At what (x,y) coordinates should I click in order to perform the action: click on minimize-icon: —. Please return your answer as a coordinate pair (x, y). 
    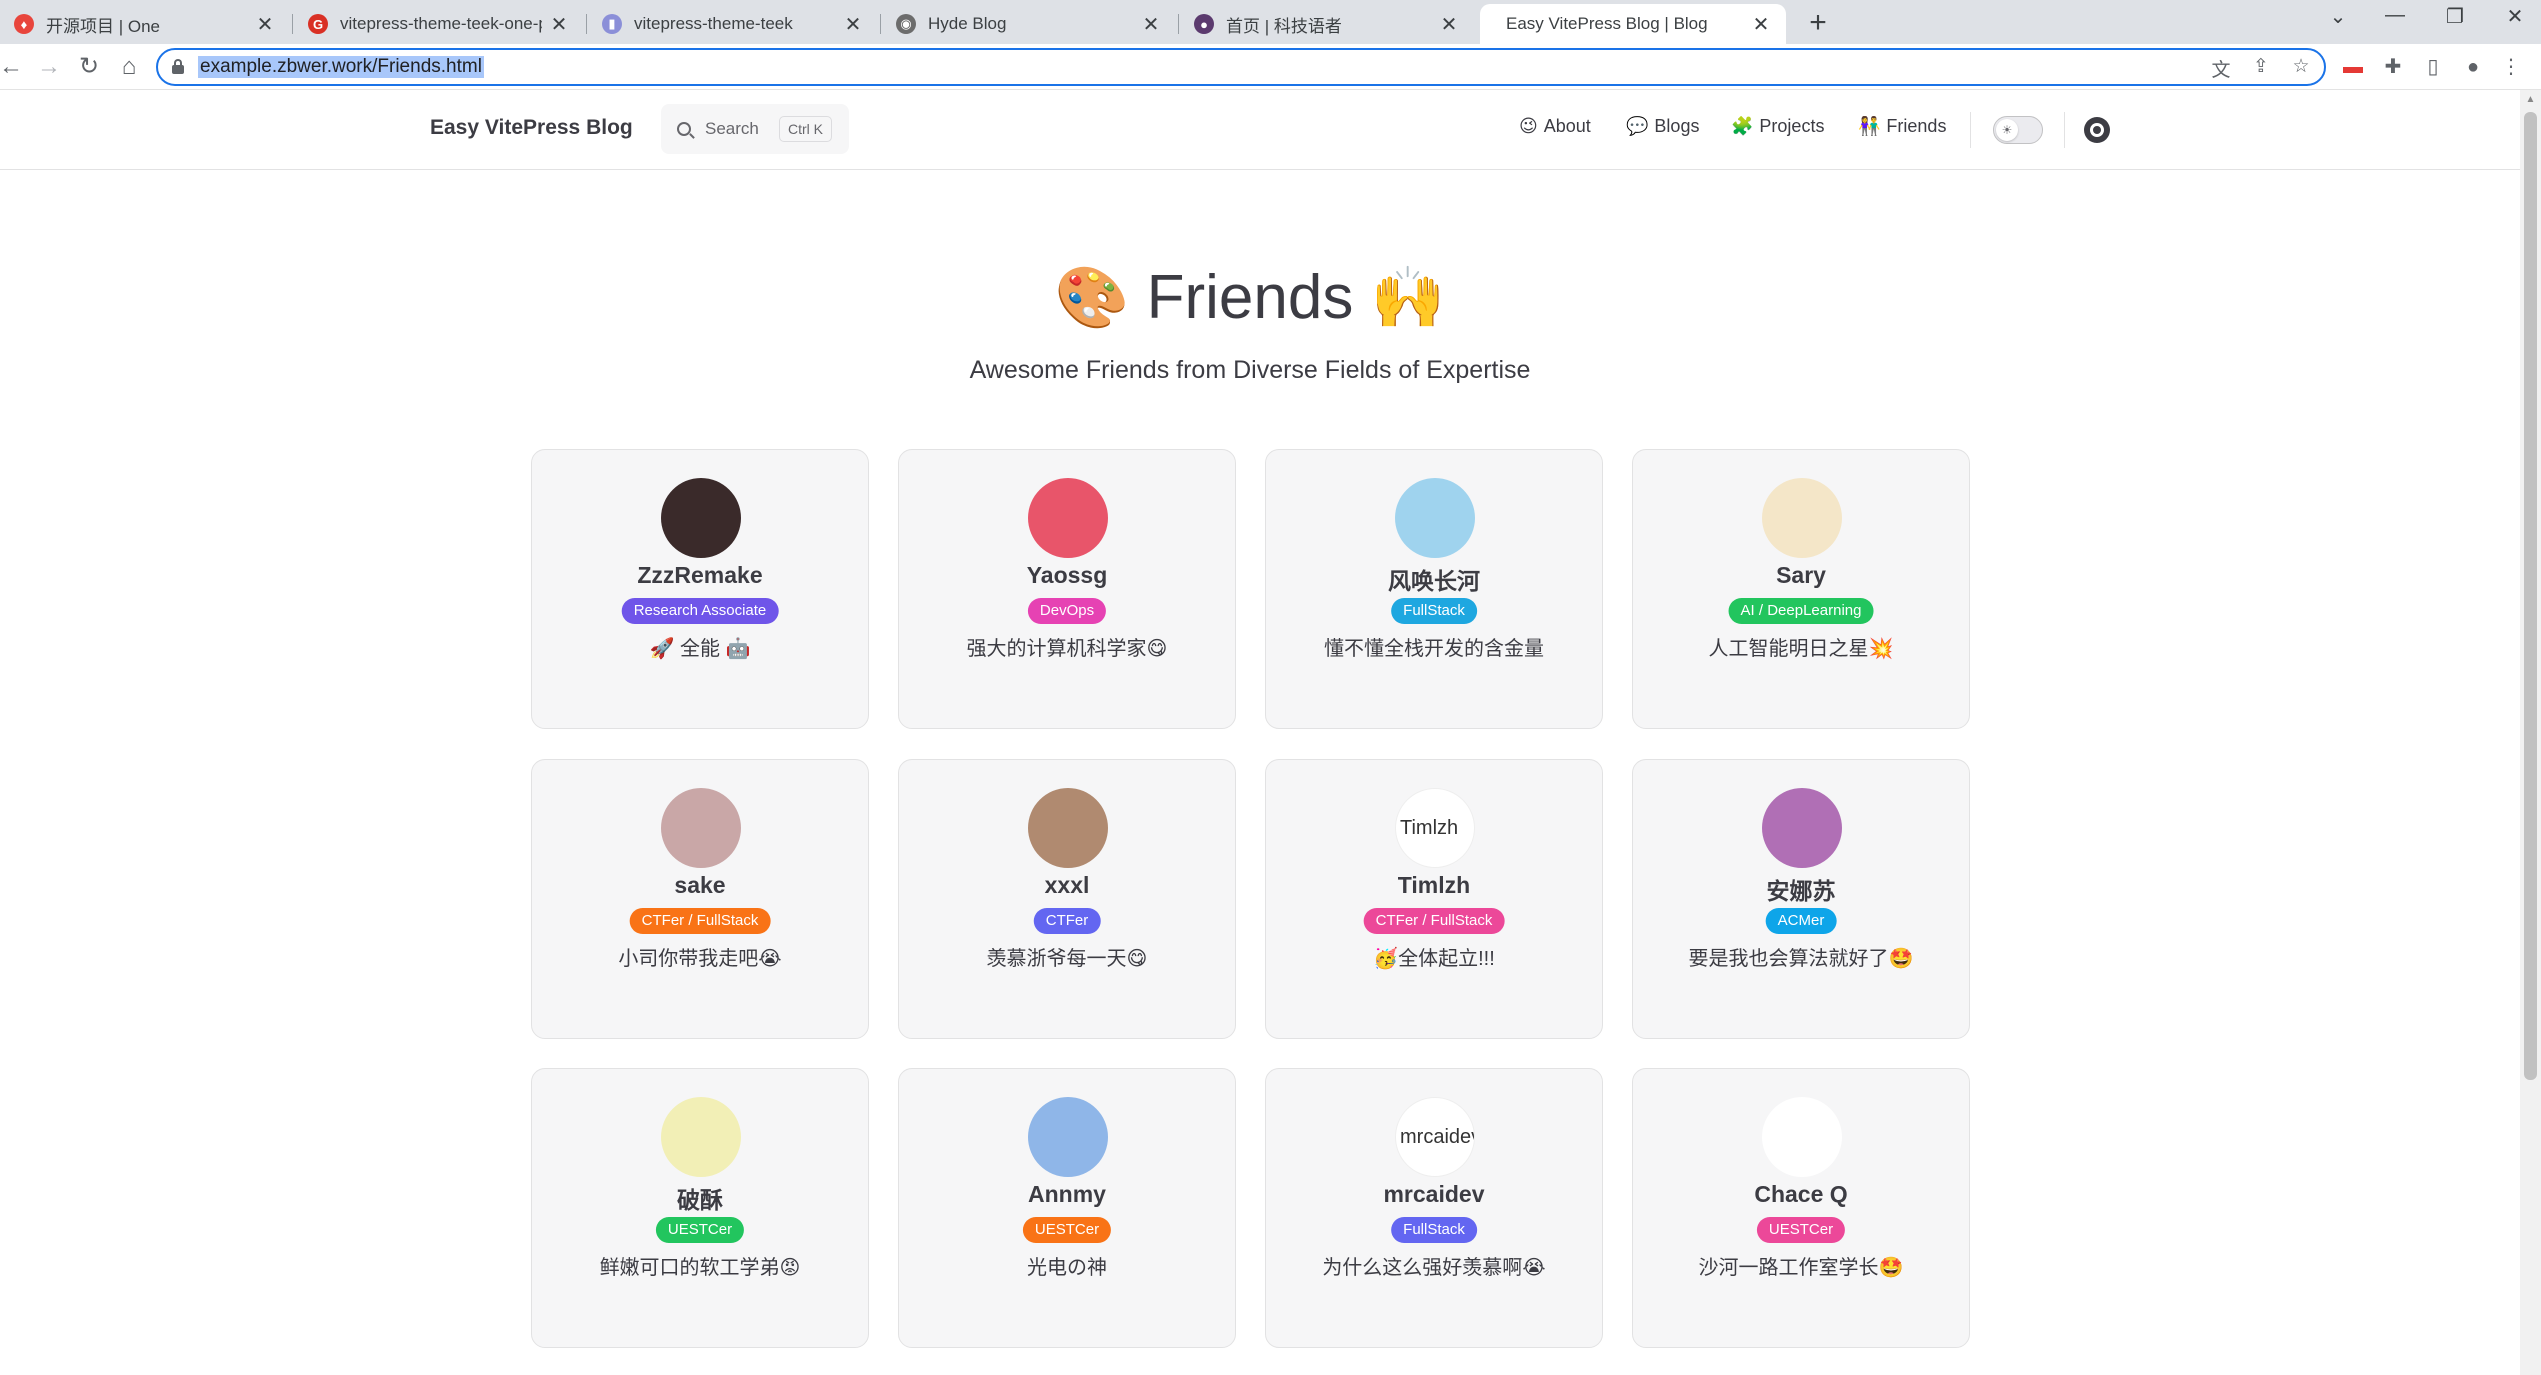
    Looking at the image, I should click on (2395, 15).